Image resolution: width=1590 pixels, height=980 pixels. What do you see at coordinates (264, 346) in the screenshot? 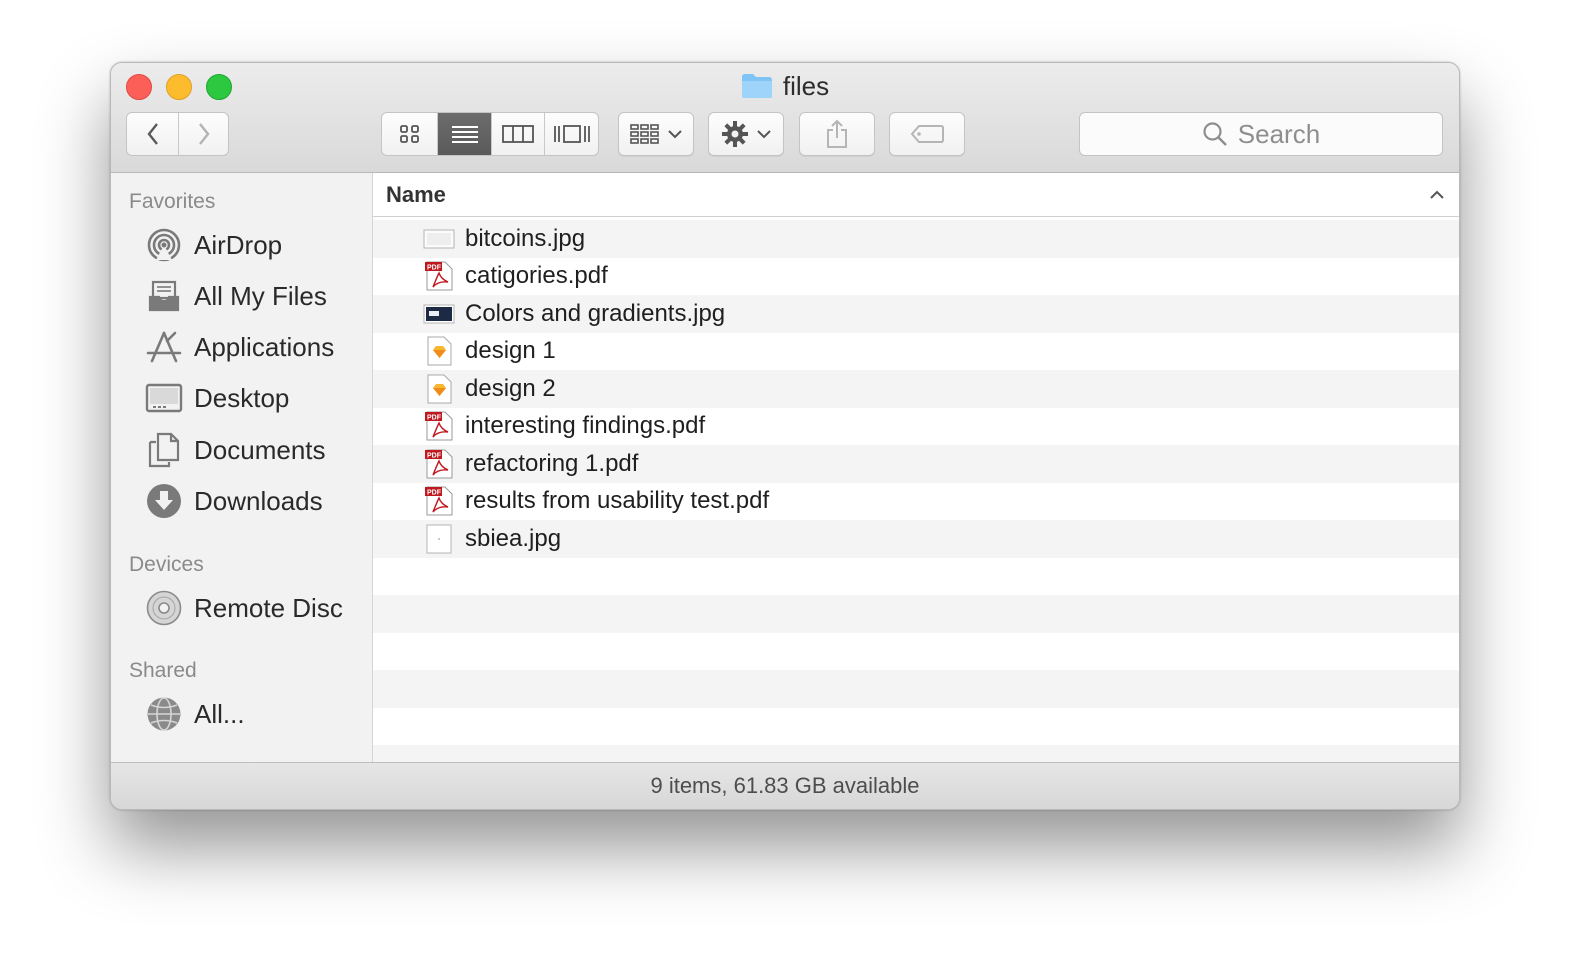
I see `sidebar-item-label: Applications` at bounding box center [264, 346].